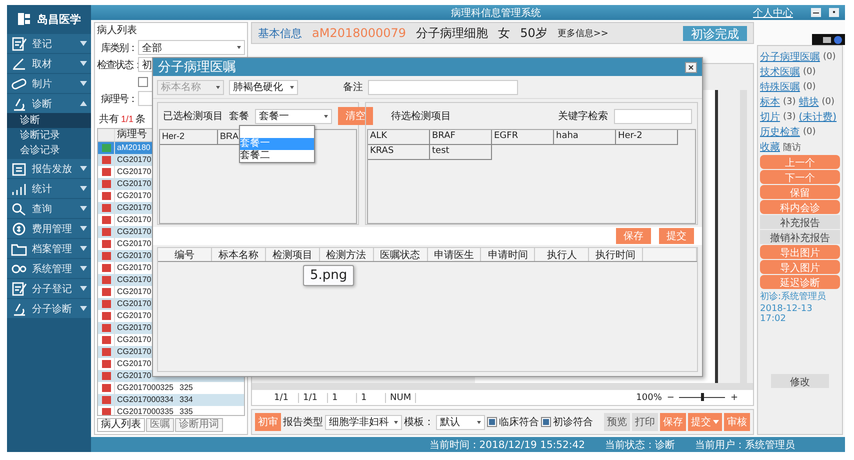 The height and width of the screenshot is (460, 854). Describe the element at coordinates (49, 83) in the screenshot. I see `nav-item: 制片` at that location.